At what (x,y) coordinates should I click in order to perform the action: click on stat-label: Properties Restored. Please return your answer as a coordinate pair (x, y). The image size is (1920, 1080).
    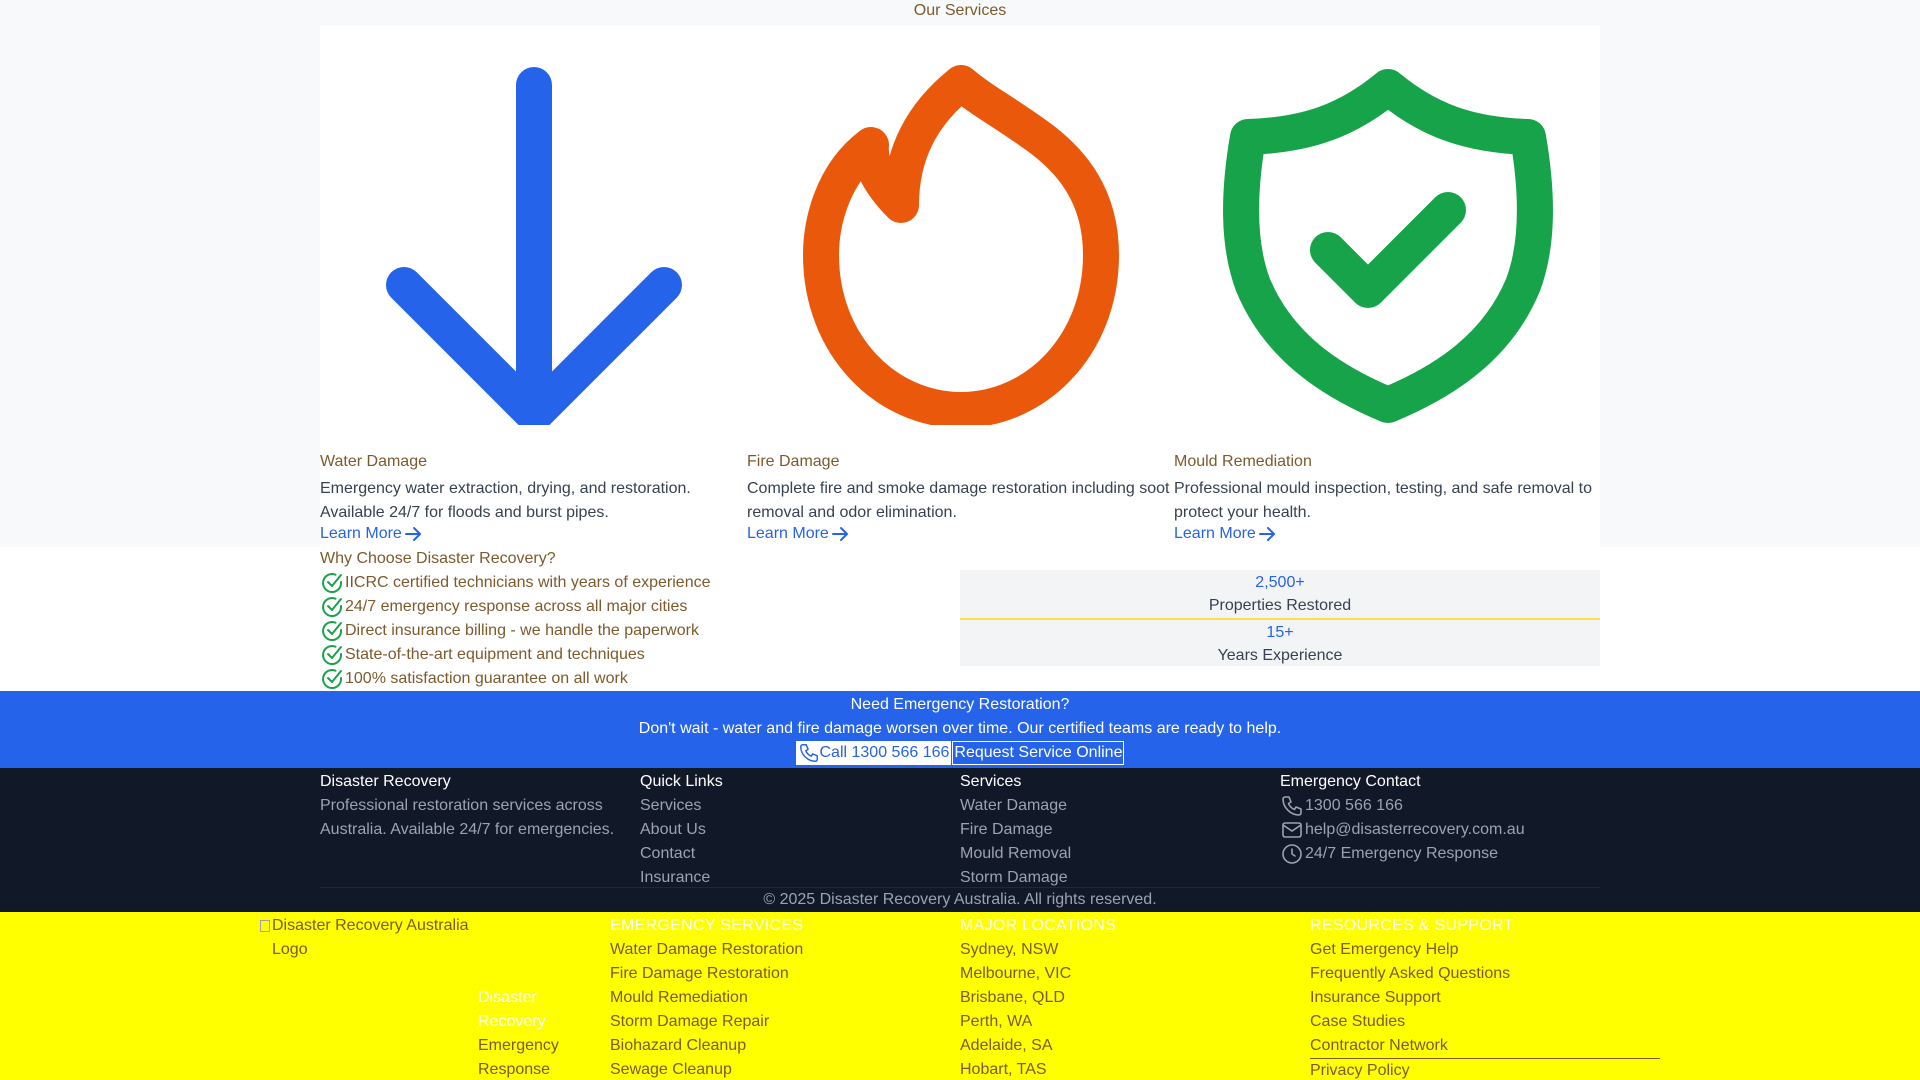
    Looking at the image, I should click on (1280, 605).